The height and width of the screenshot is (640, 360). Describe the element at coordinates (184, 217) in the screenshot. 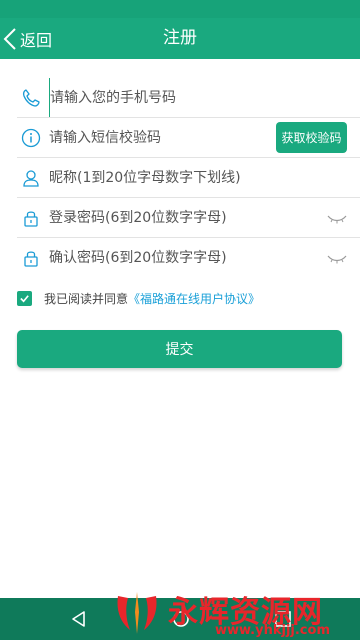

I see `password-input` at that location.